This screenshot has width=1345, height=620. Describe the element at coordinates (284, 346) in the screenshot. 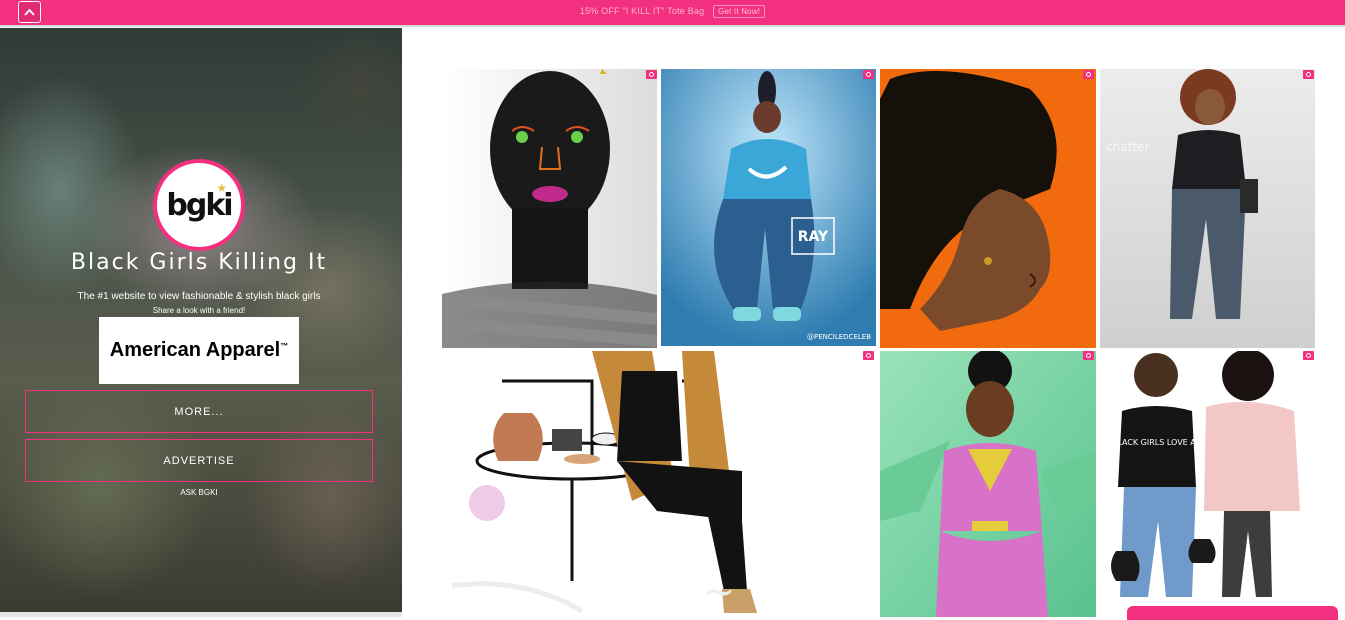

I see `ad-trademark: ™` at that location.